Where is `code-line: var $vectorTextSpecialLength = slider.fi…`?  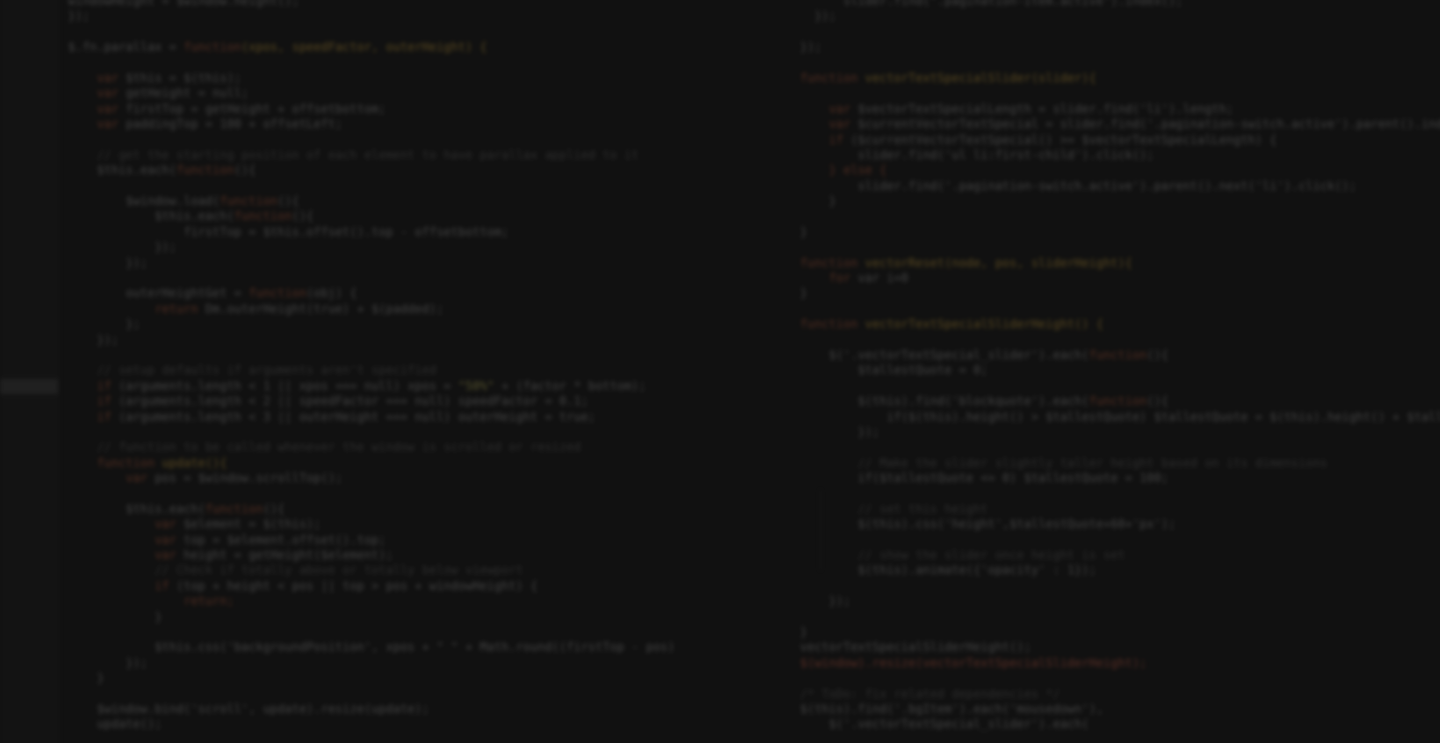
code-line: var $vectorTextSpecialLength = slider.fi… is located at coordinates (1120, 109).